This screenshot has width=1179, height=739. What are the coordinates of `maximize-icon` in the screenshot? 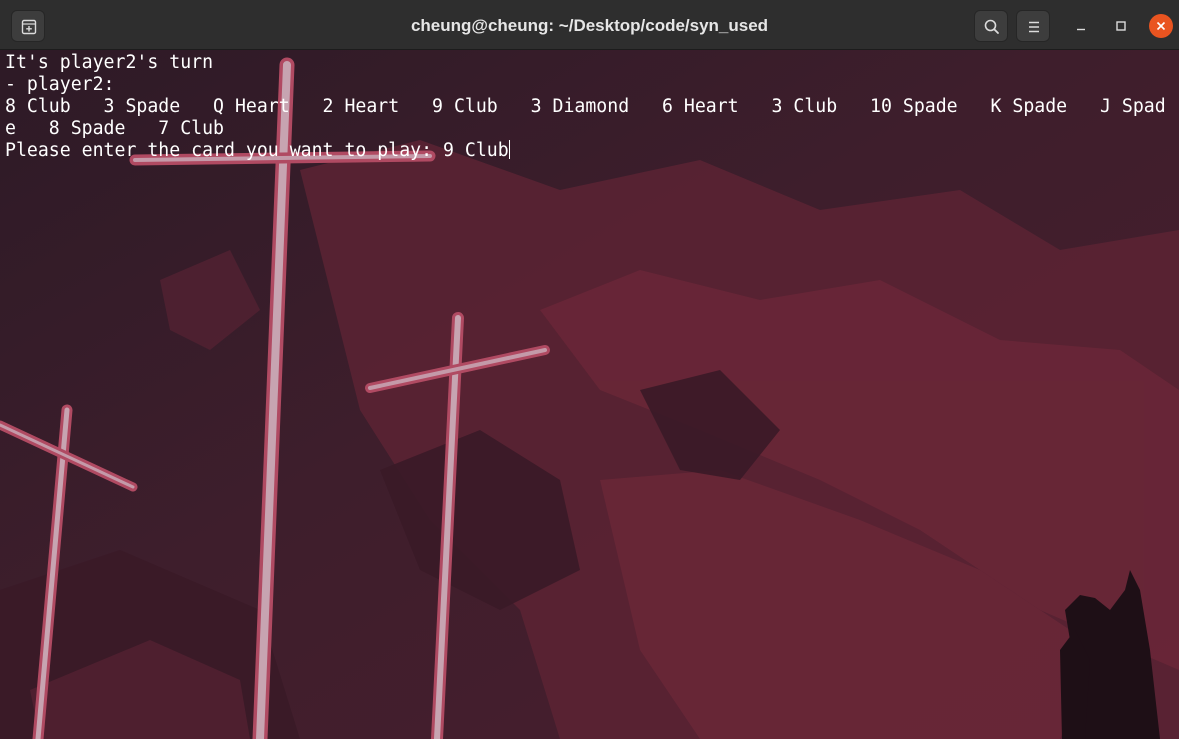 It's located at (1121, 26).